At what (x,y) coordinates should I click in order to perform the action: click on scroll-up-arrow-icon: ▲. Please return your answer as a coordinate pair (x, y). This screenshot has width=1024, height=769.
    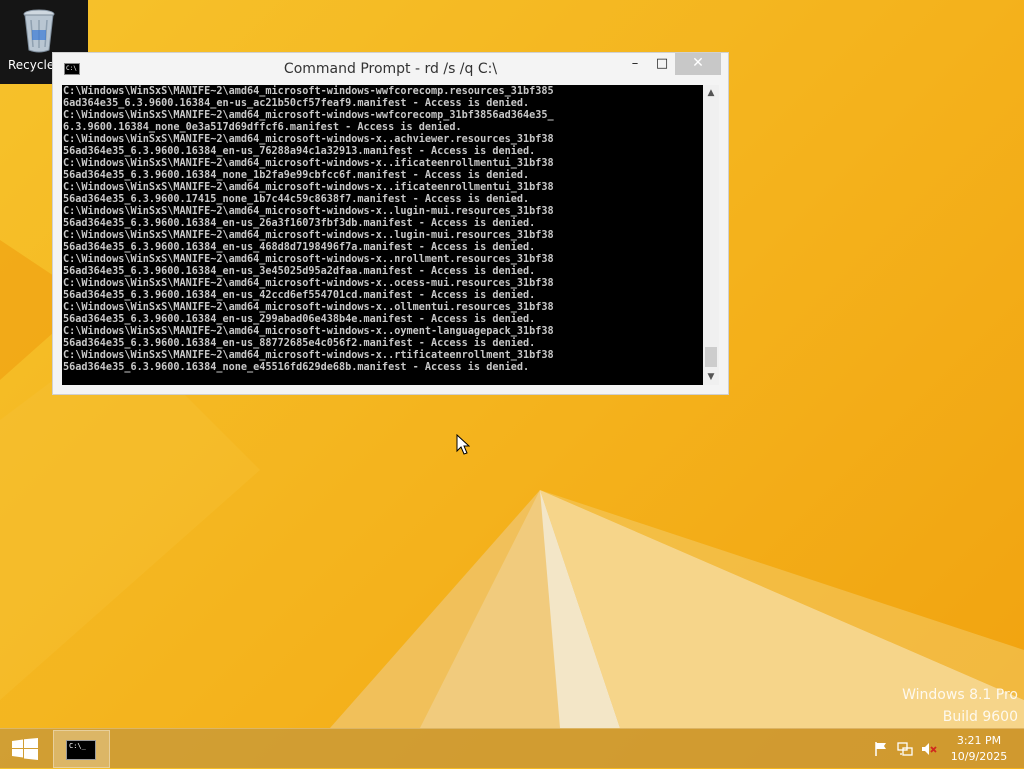
    Looking at the image, I should click on (711, 93).